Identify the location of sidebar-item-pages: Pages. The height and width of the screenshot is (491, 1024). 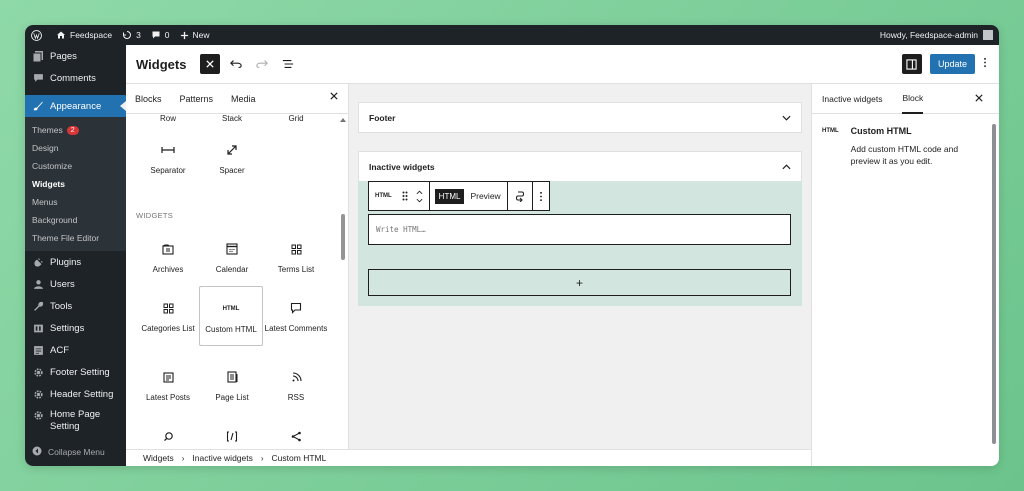
(75, 56).